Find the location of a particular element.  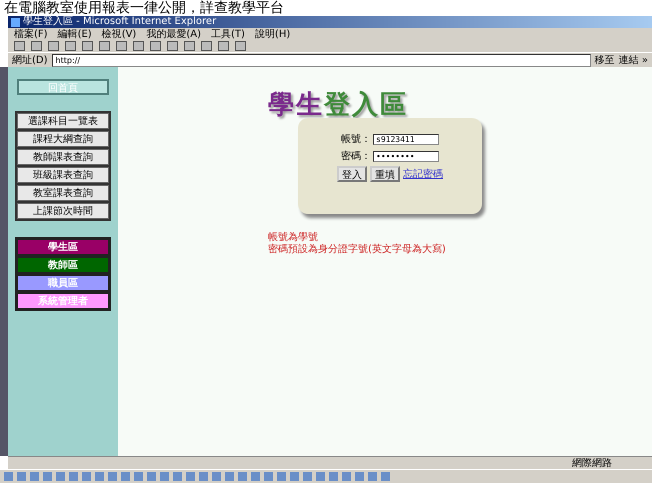

menu-item: 說明(H) is located at coordinates (272, 34).